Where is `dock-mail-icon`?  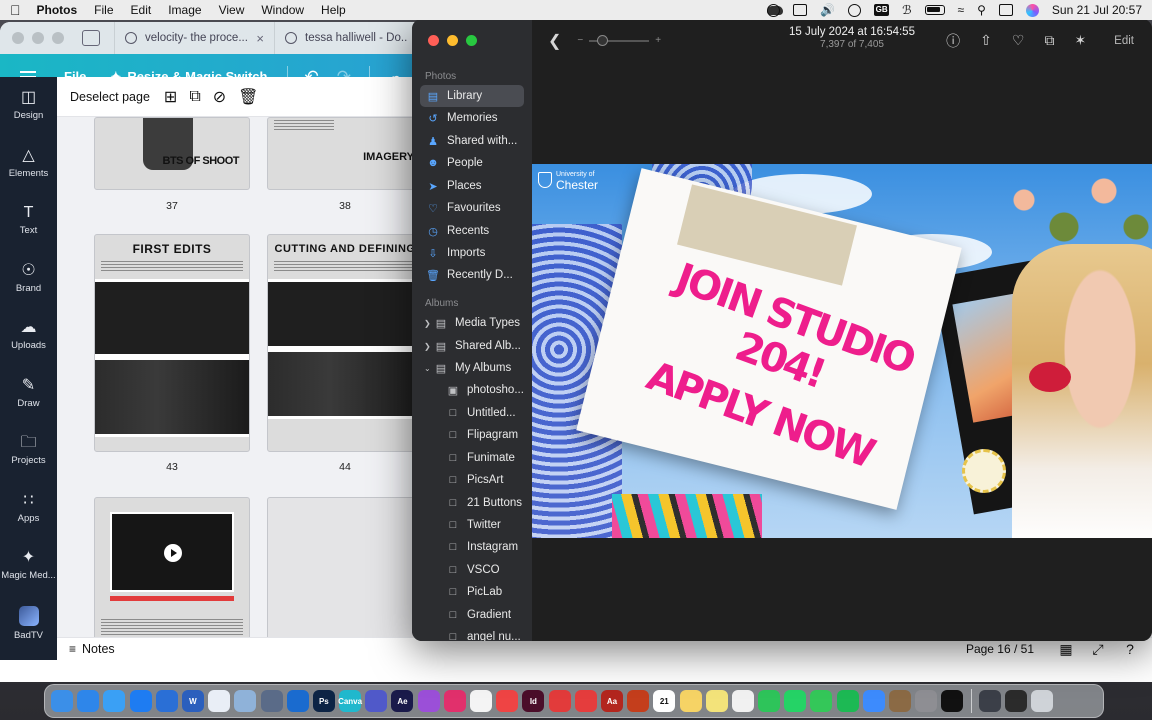 dock-mail-icon is located at coordinates (114, 701).